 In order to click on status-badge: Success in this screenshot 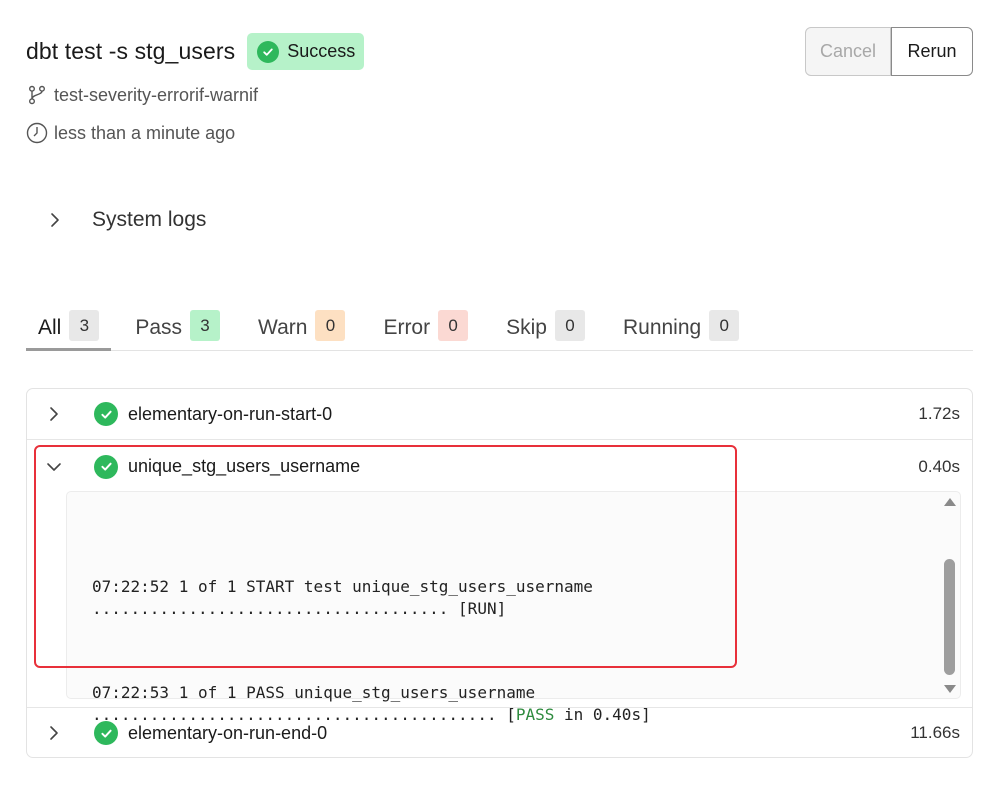, I will do `click(306, 51)`.